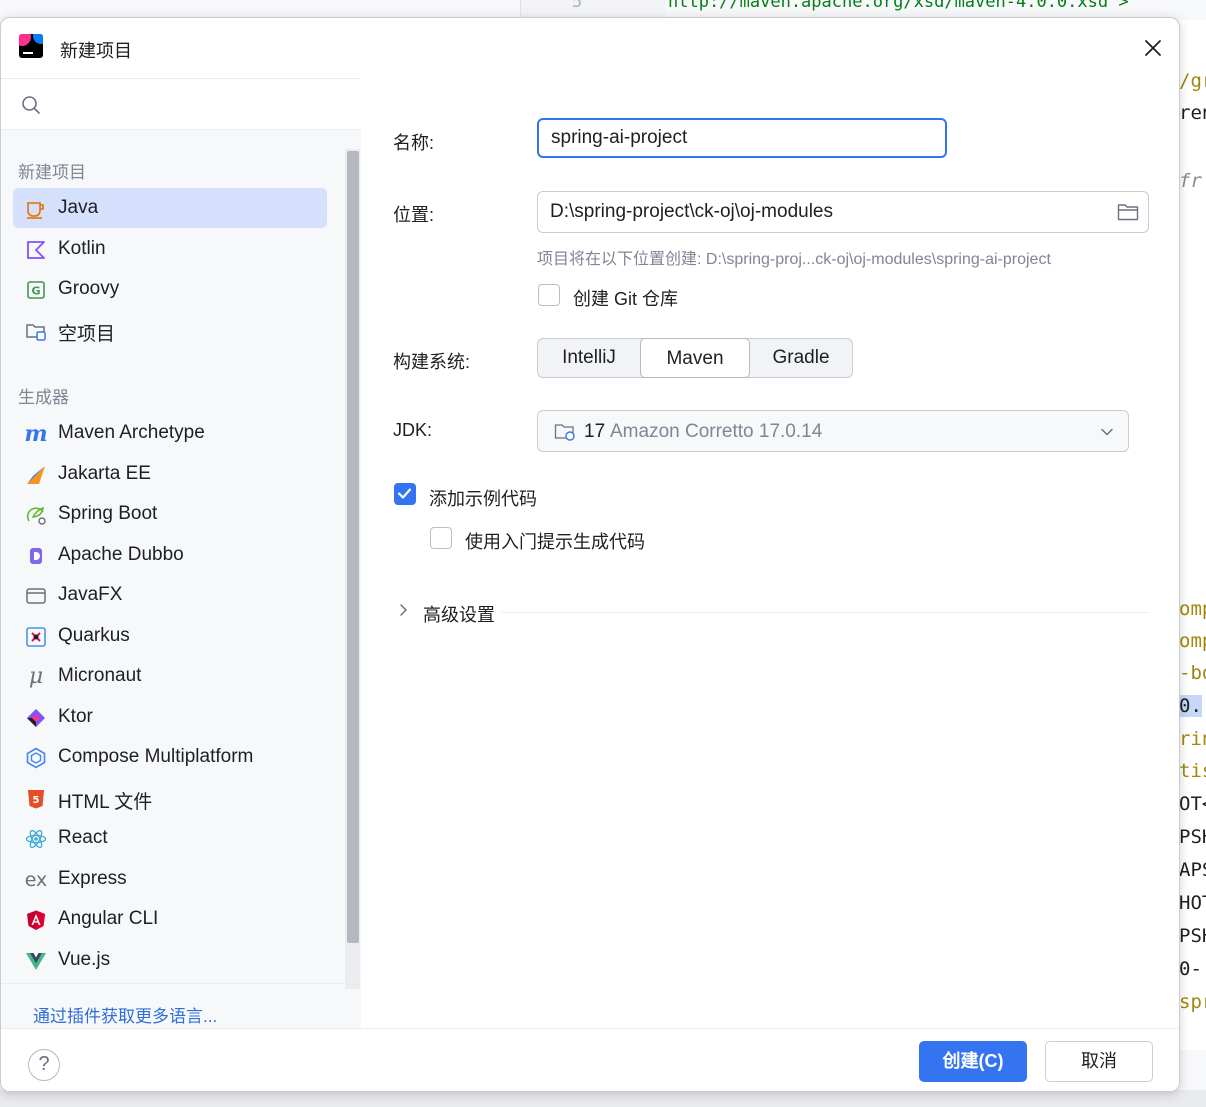 The height and width of the screenshot is (1107, 1206). What do you see at coordinates (414, 215) in the screenshot?
I see `location-label: 位置:` at bounding box center [414, 215].